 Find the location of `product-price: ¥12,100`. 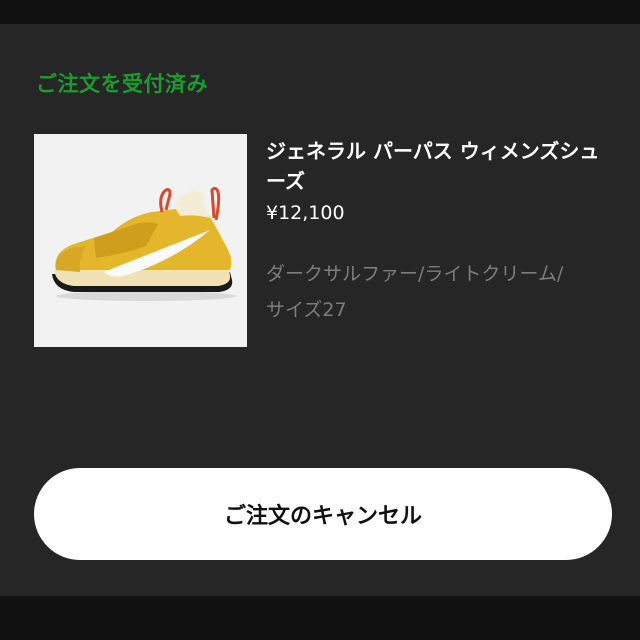

product-price: ¥12,100 is located at coordinates (305, 213).